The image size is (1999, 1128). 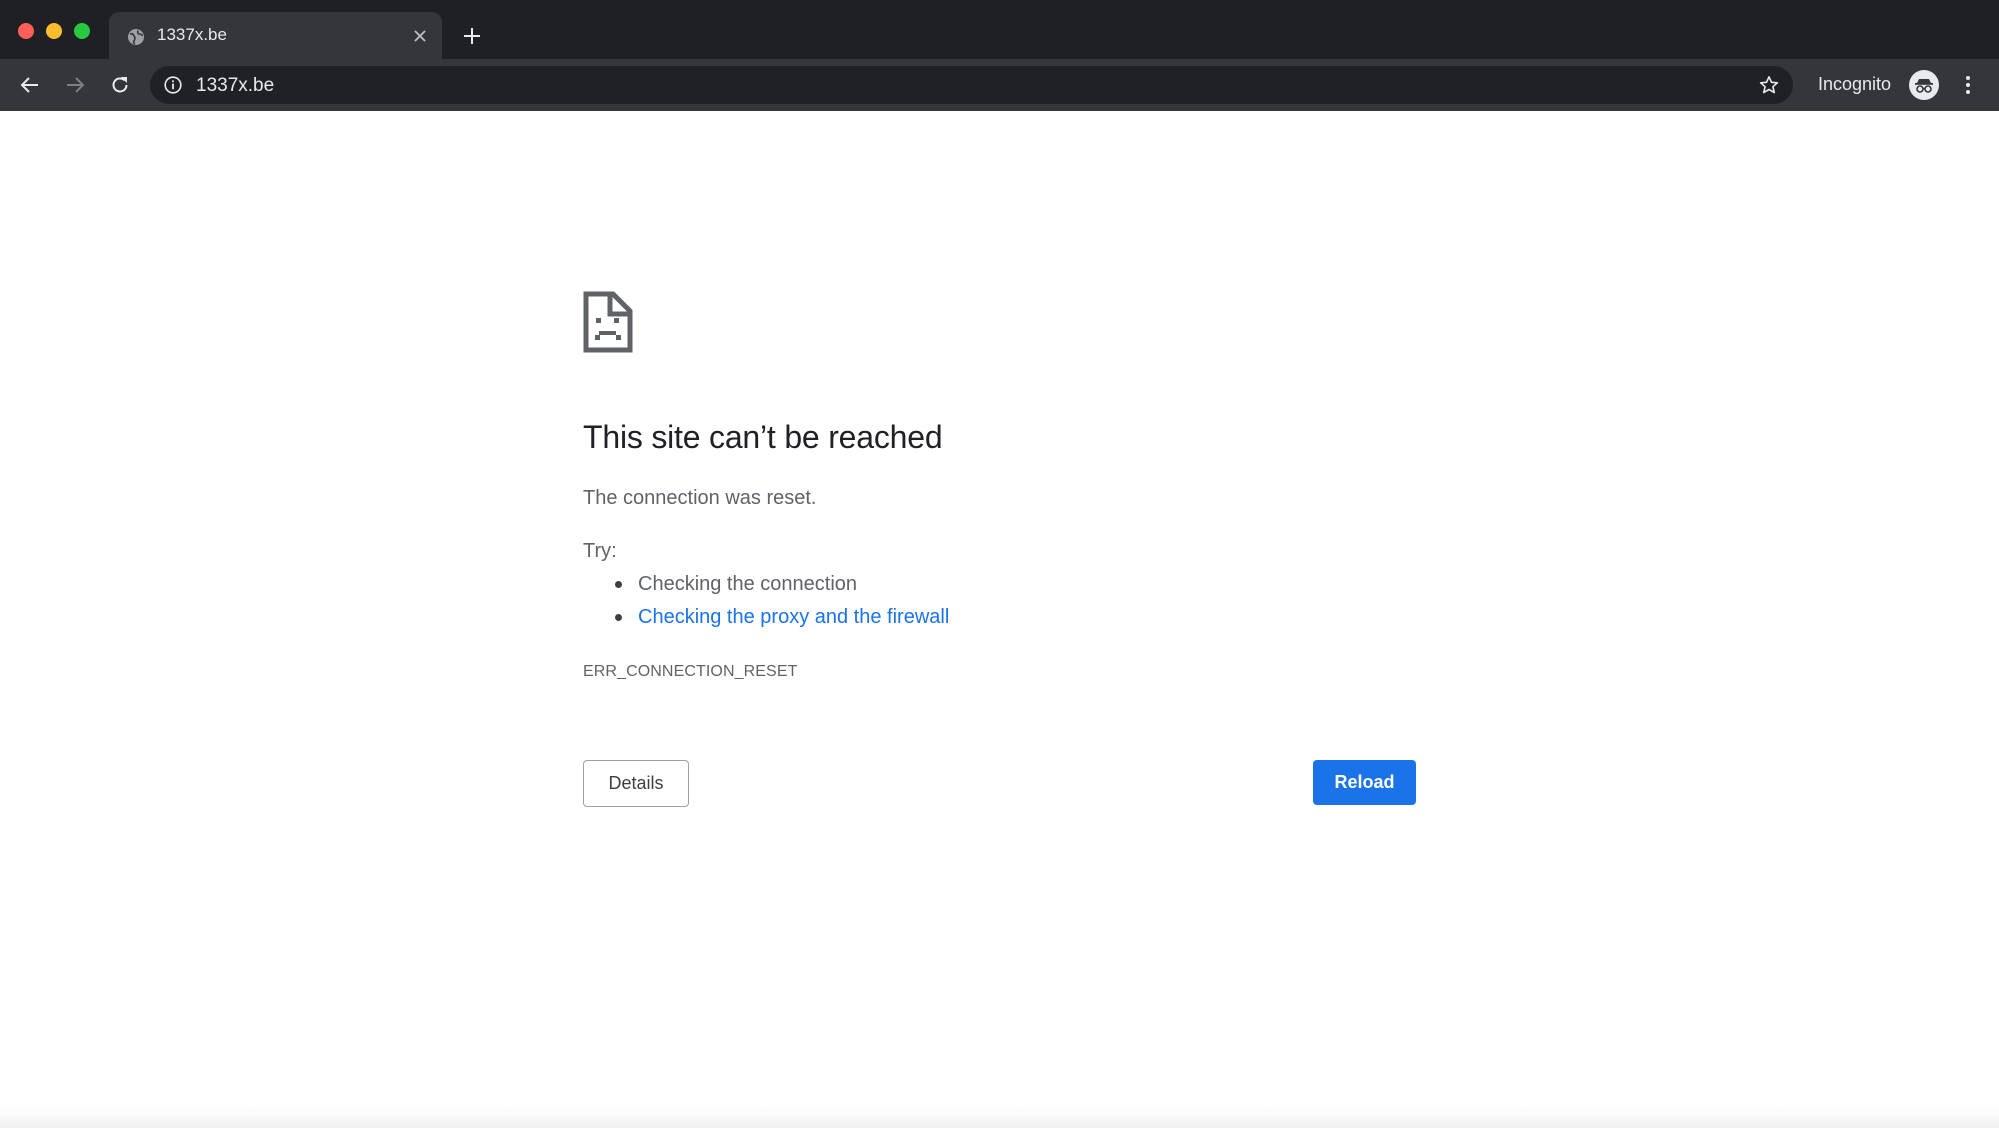 What do you see at coordinates (1364, 782) in the screenshot?
I see `reload-page-button: Reload` at bounding box center [1364, 782].